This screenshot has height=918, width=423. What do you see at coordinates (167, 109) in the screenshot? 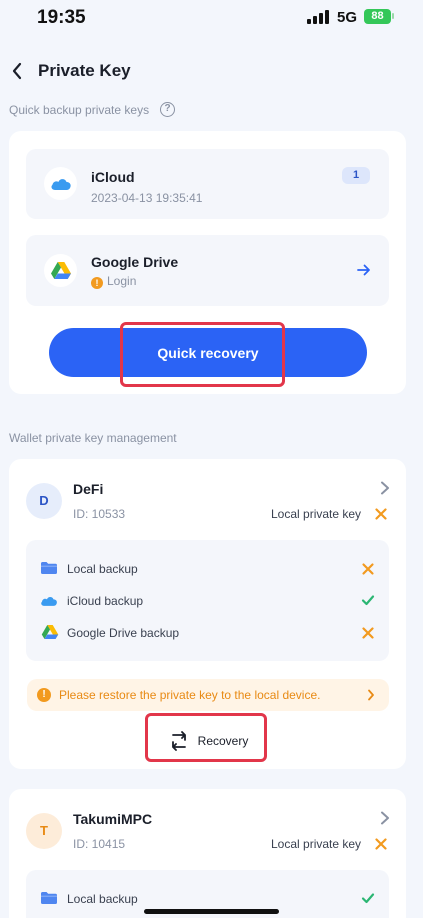
I see `help-icon: ?` at bounding box center [167, 109].